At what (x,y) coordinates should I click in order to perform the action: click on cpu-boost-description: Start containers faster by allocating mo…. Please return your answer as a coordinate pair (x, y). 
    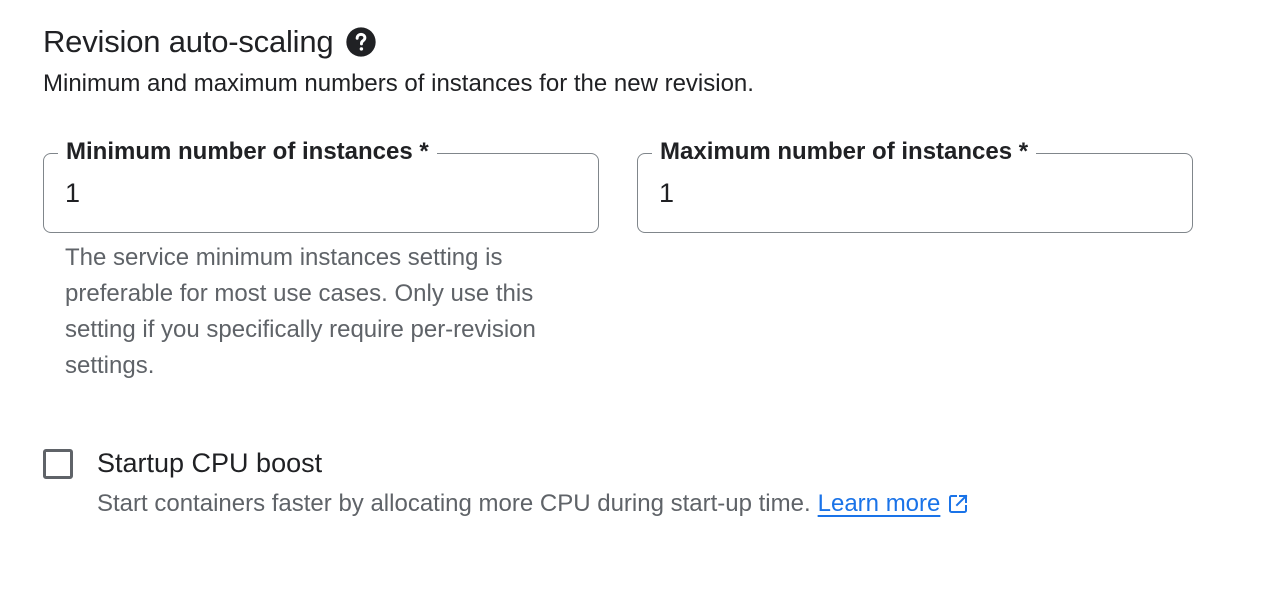
    Looking at the image, I should click on (533, 504).